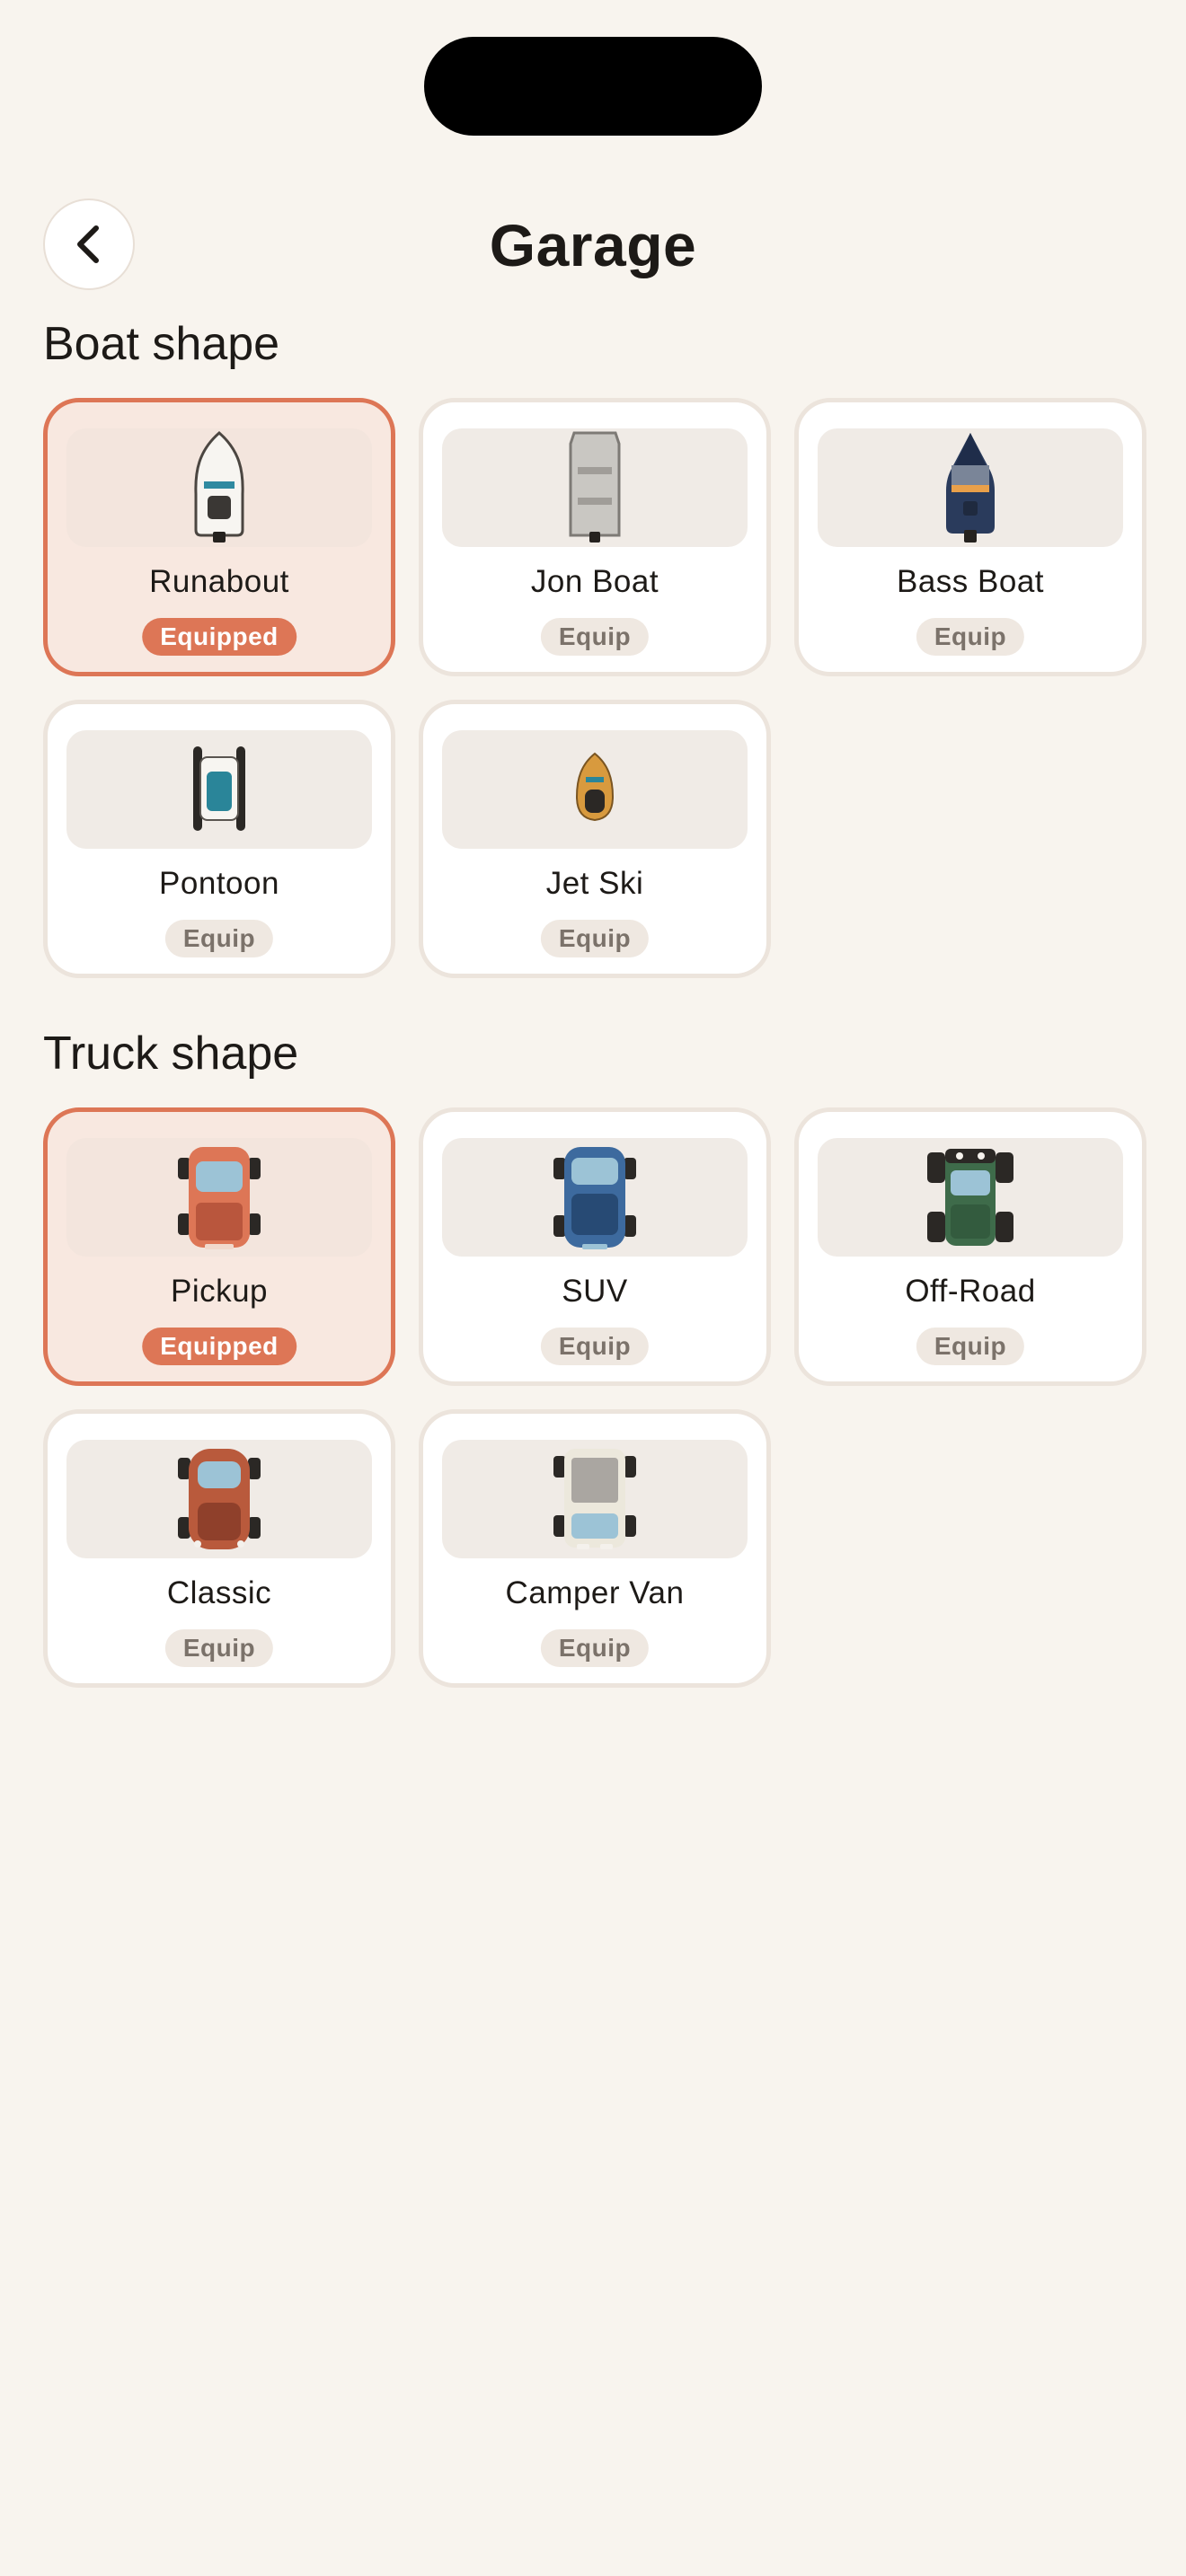 The height and width of the screenshot is (2576, 1186). I want to click on jet-ski-icon, so click(595, 787).